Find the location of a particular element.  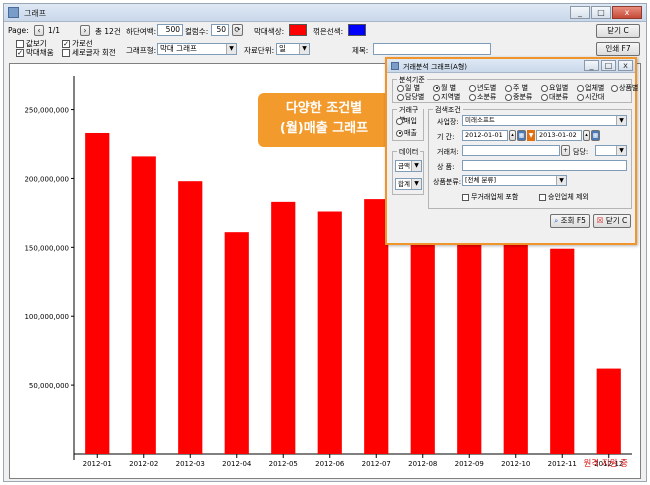

product-input is located at coordinates (544, 165).